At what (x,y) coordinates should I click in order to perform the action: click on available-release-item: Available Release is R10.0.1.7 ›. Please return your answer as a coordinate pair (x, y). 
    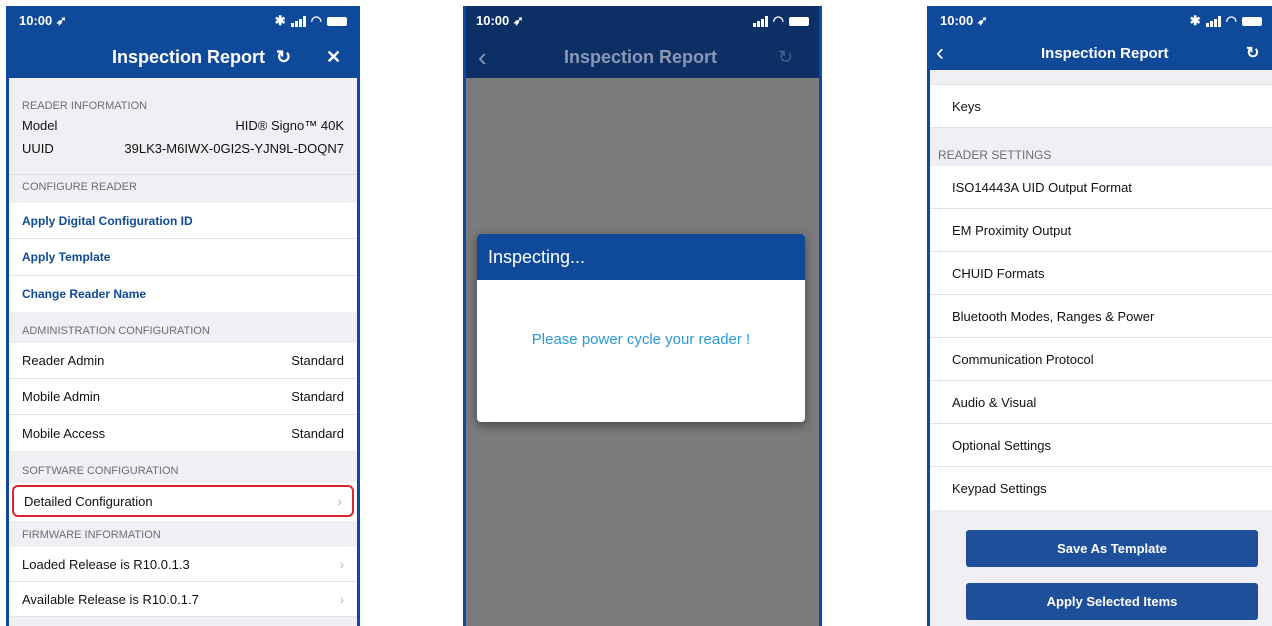
    Looking at the image, I should click on (183, 599).